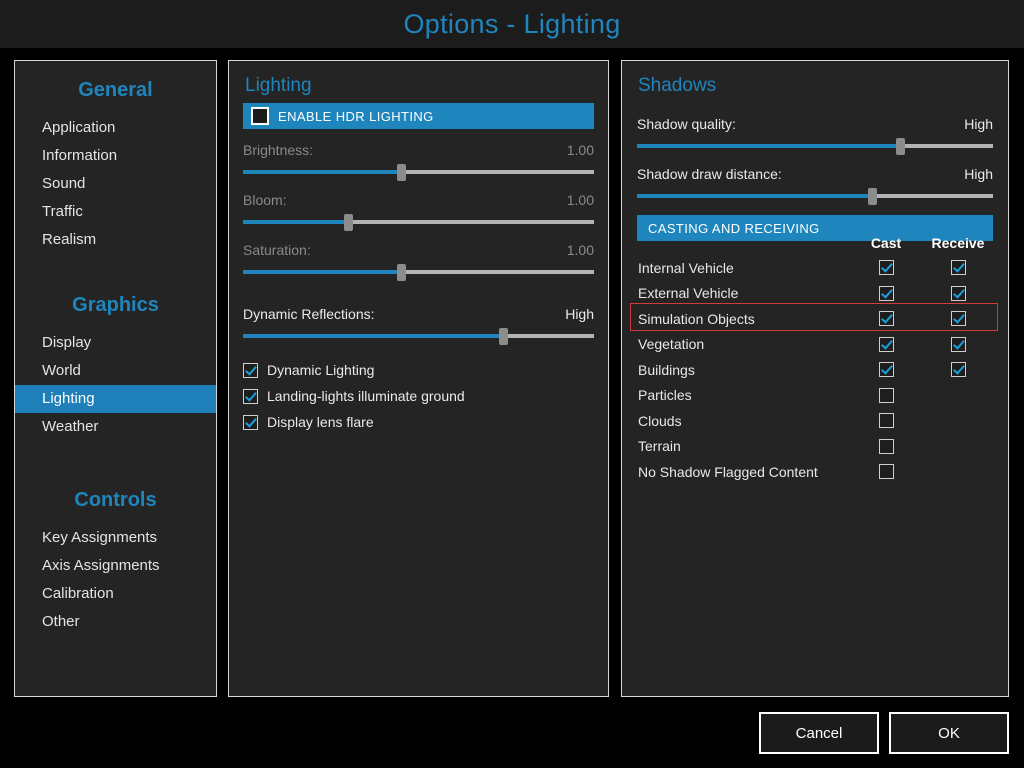 The height and width of the screenshot is (768, 1024). Describe the element at coordinates (754, 196) in the screenshot. I see `shadow-draw-distance-slider-fill` at that location.